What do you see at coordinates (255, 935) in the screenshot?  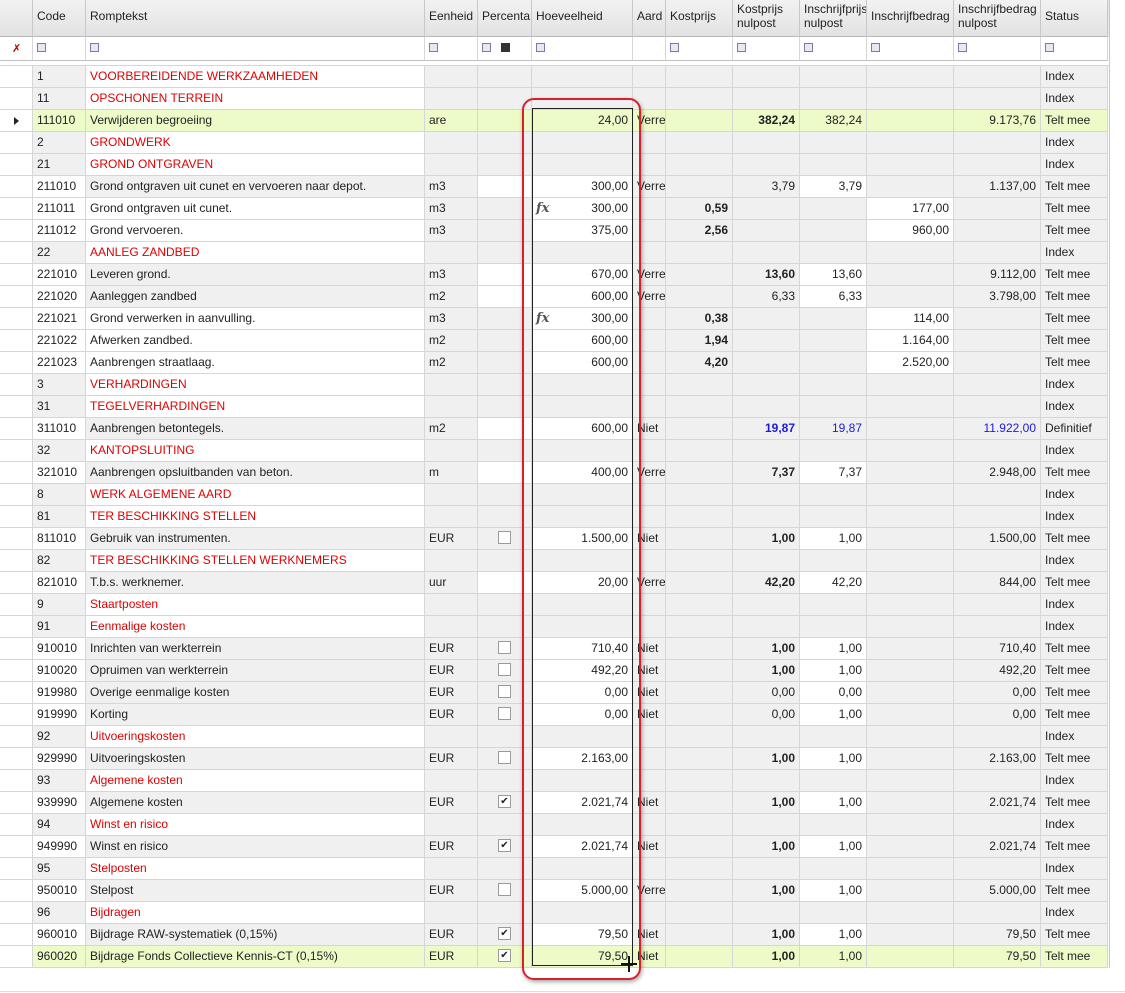 I see `cell-romptekst: Bijdrage RAW-systematiek (0,15%)` at bounding box center [255, 935].